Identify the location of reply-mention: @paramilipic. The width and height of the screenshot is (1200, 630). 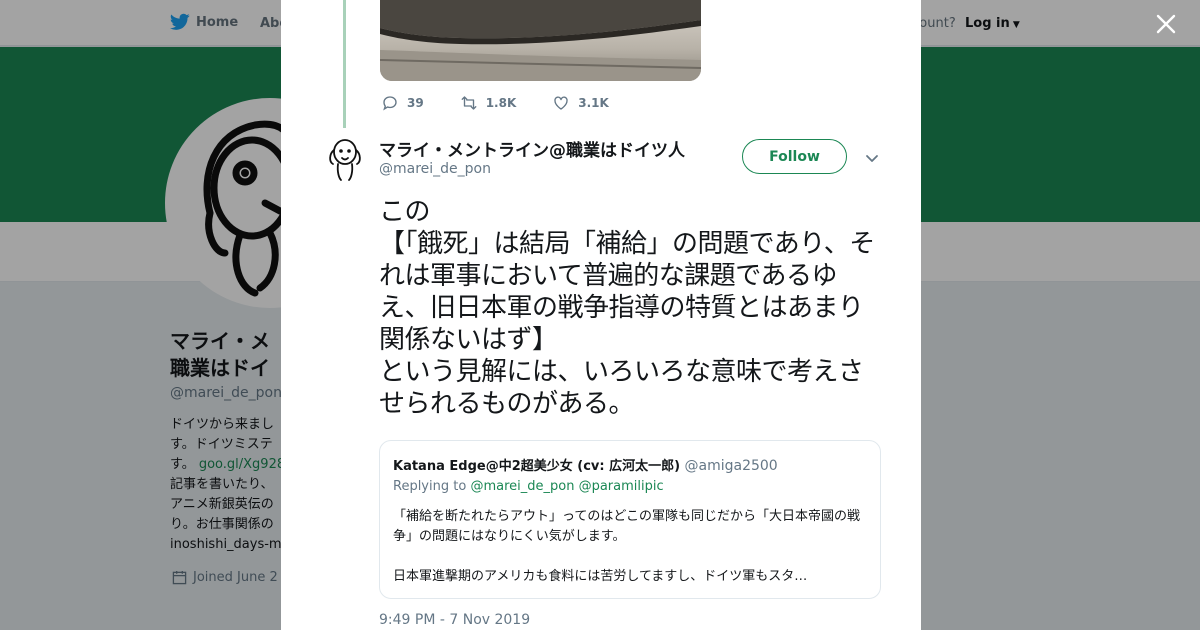
(621, 486).